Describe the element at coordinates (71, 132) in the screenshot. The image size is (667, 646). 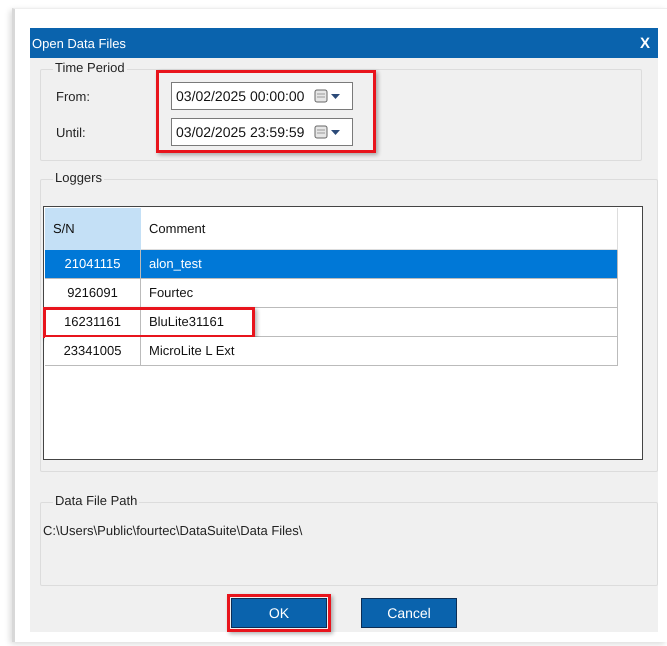
I see `field-label: Until:` at that location.